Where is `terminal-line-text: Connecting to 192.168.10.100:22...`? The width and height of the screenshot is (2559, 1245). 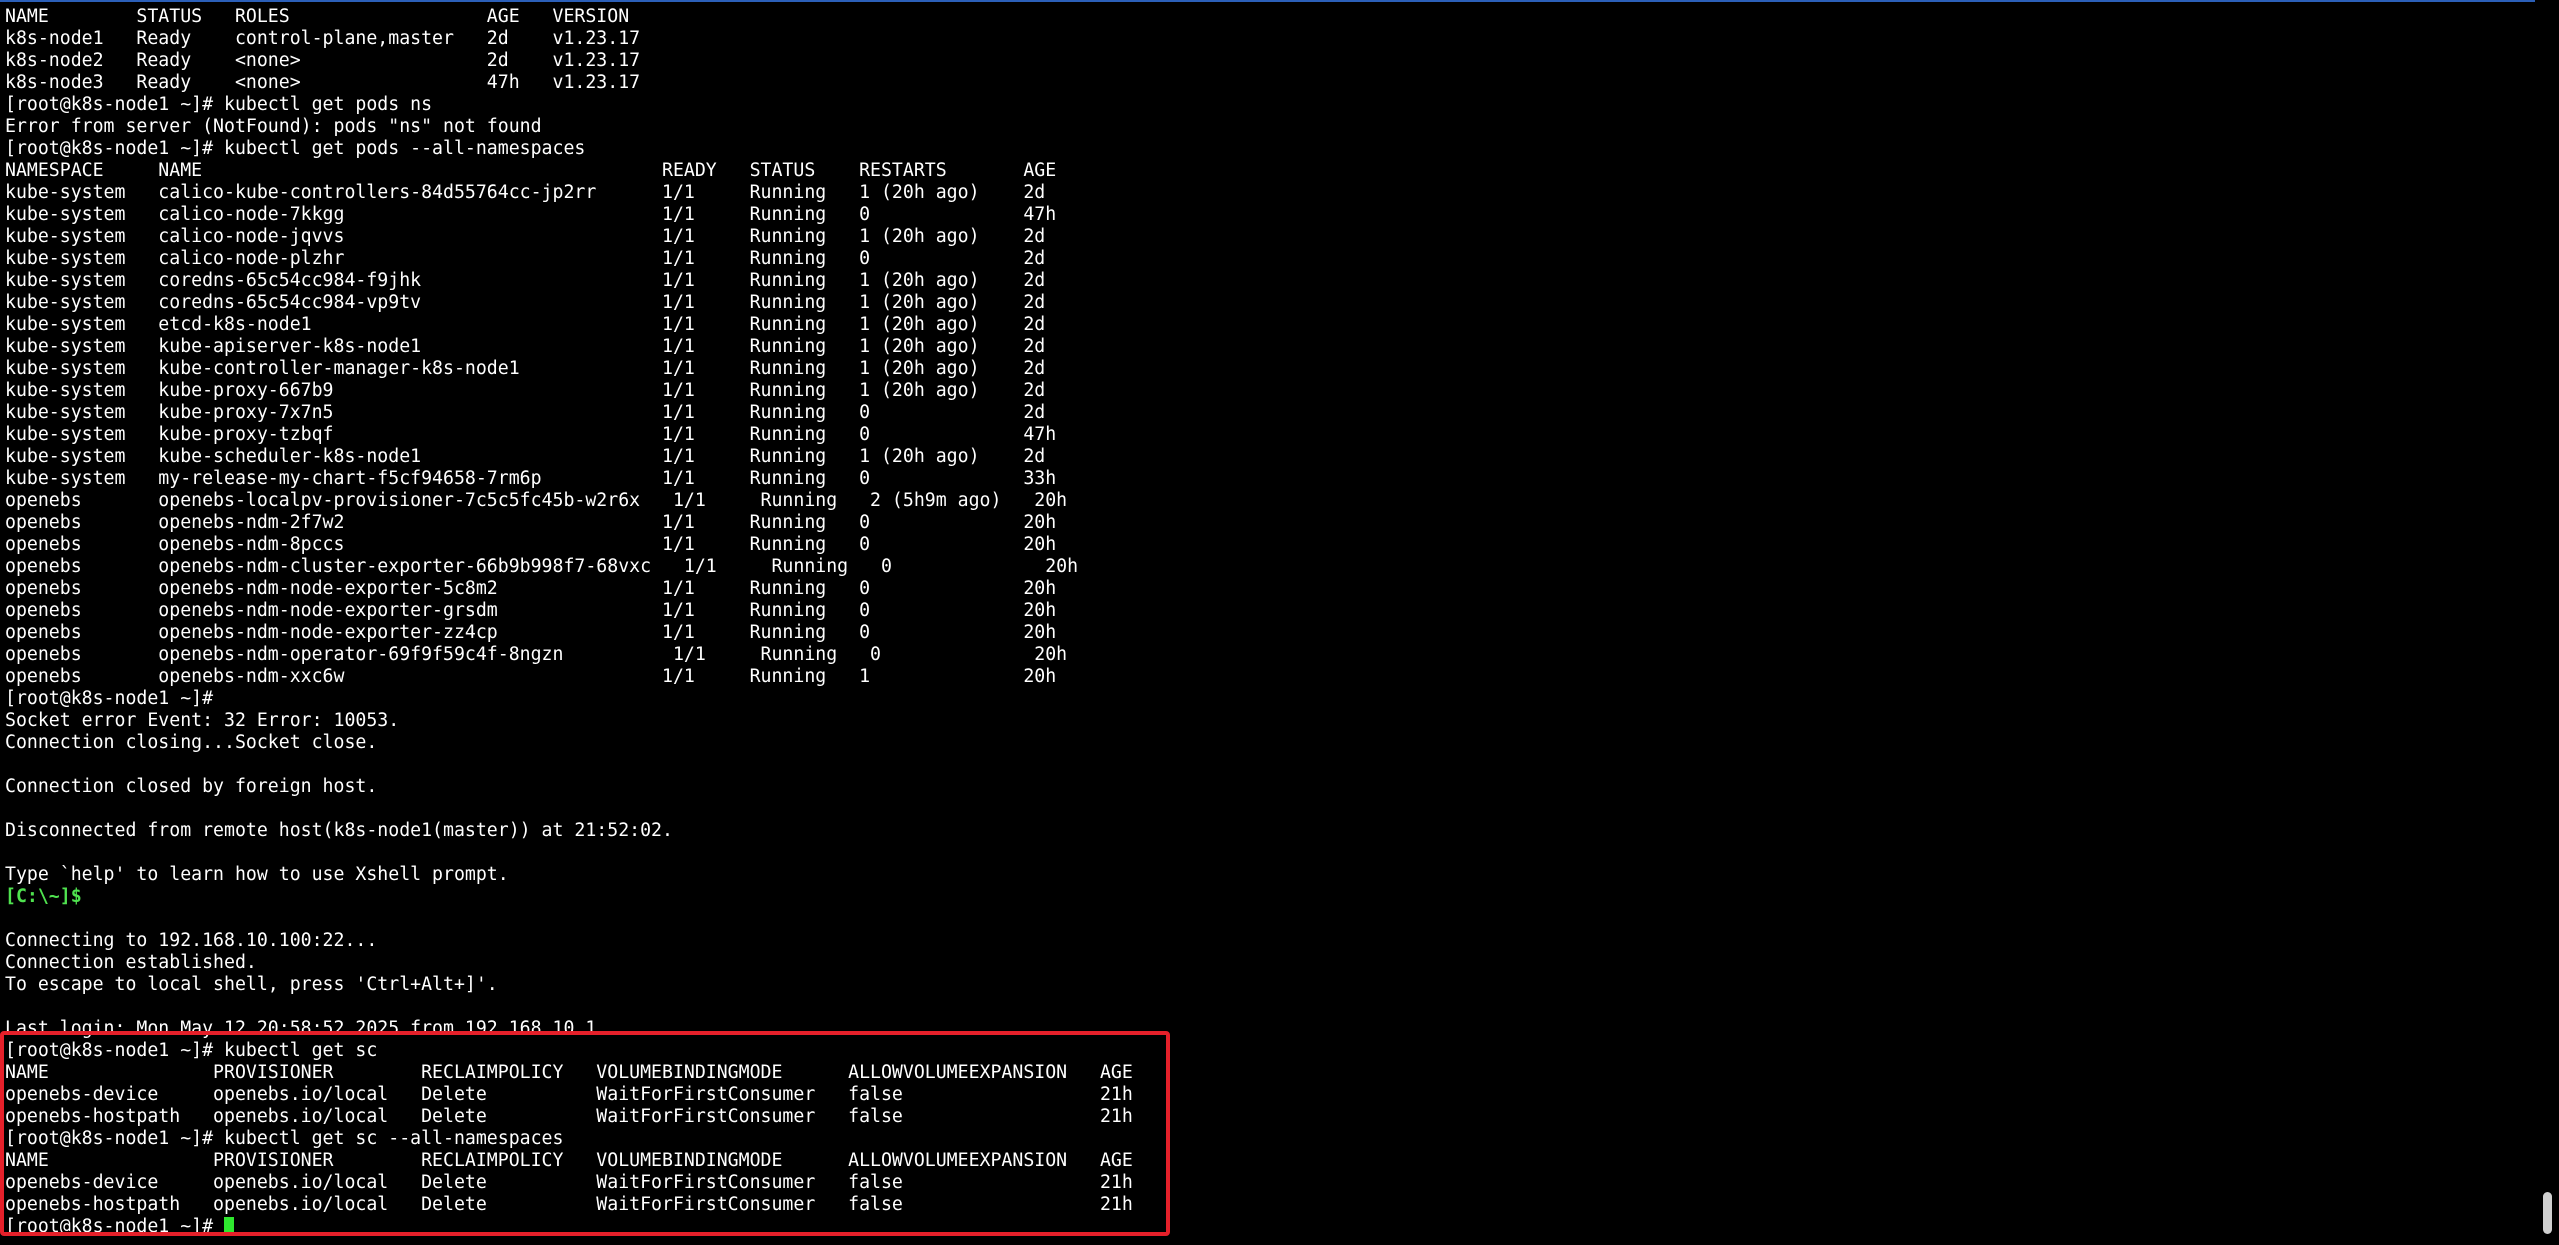 terminal-line-text: Connecting to 192.168.10.100:22... is located at coordinates (191, 940).